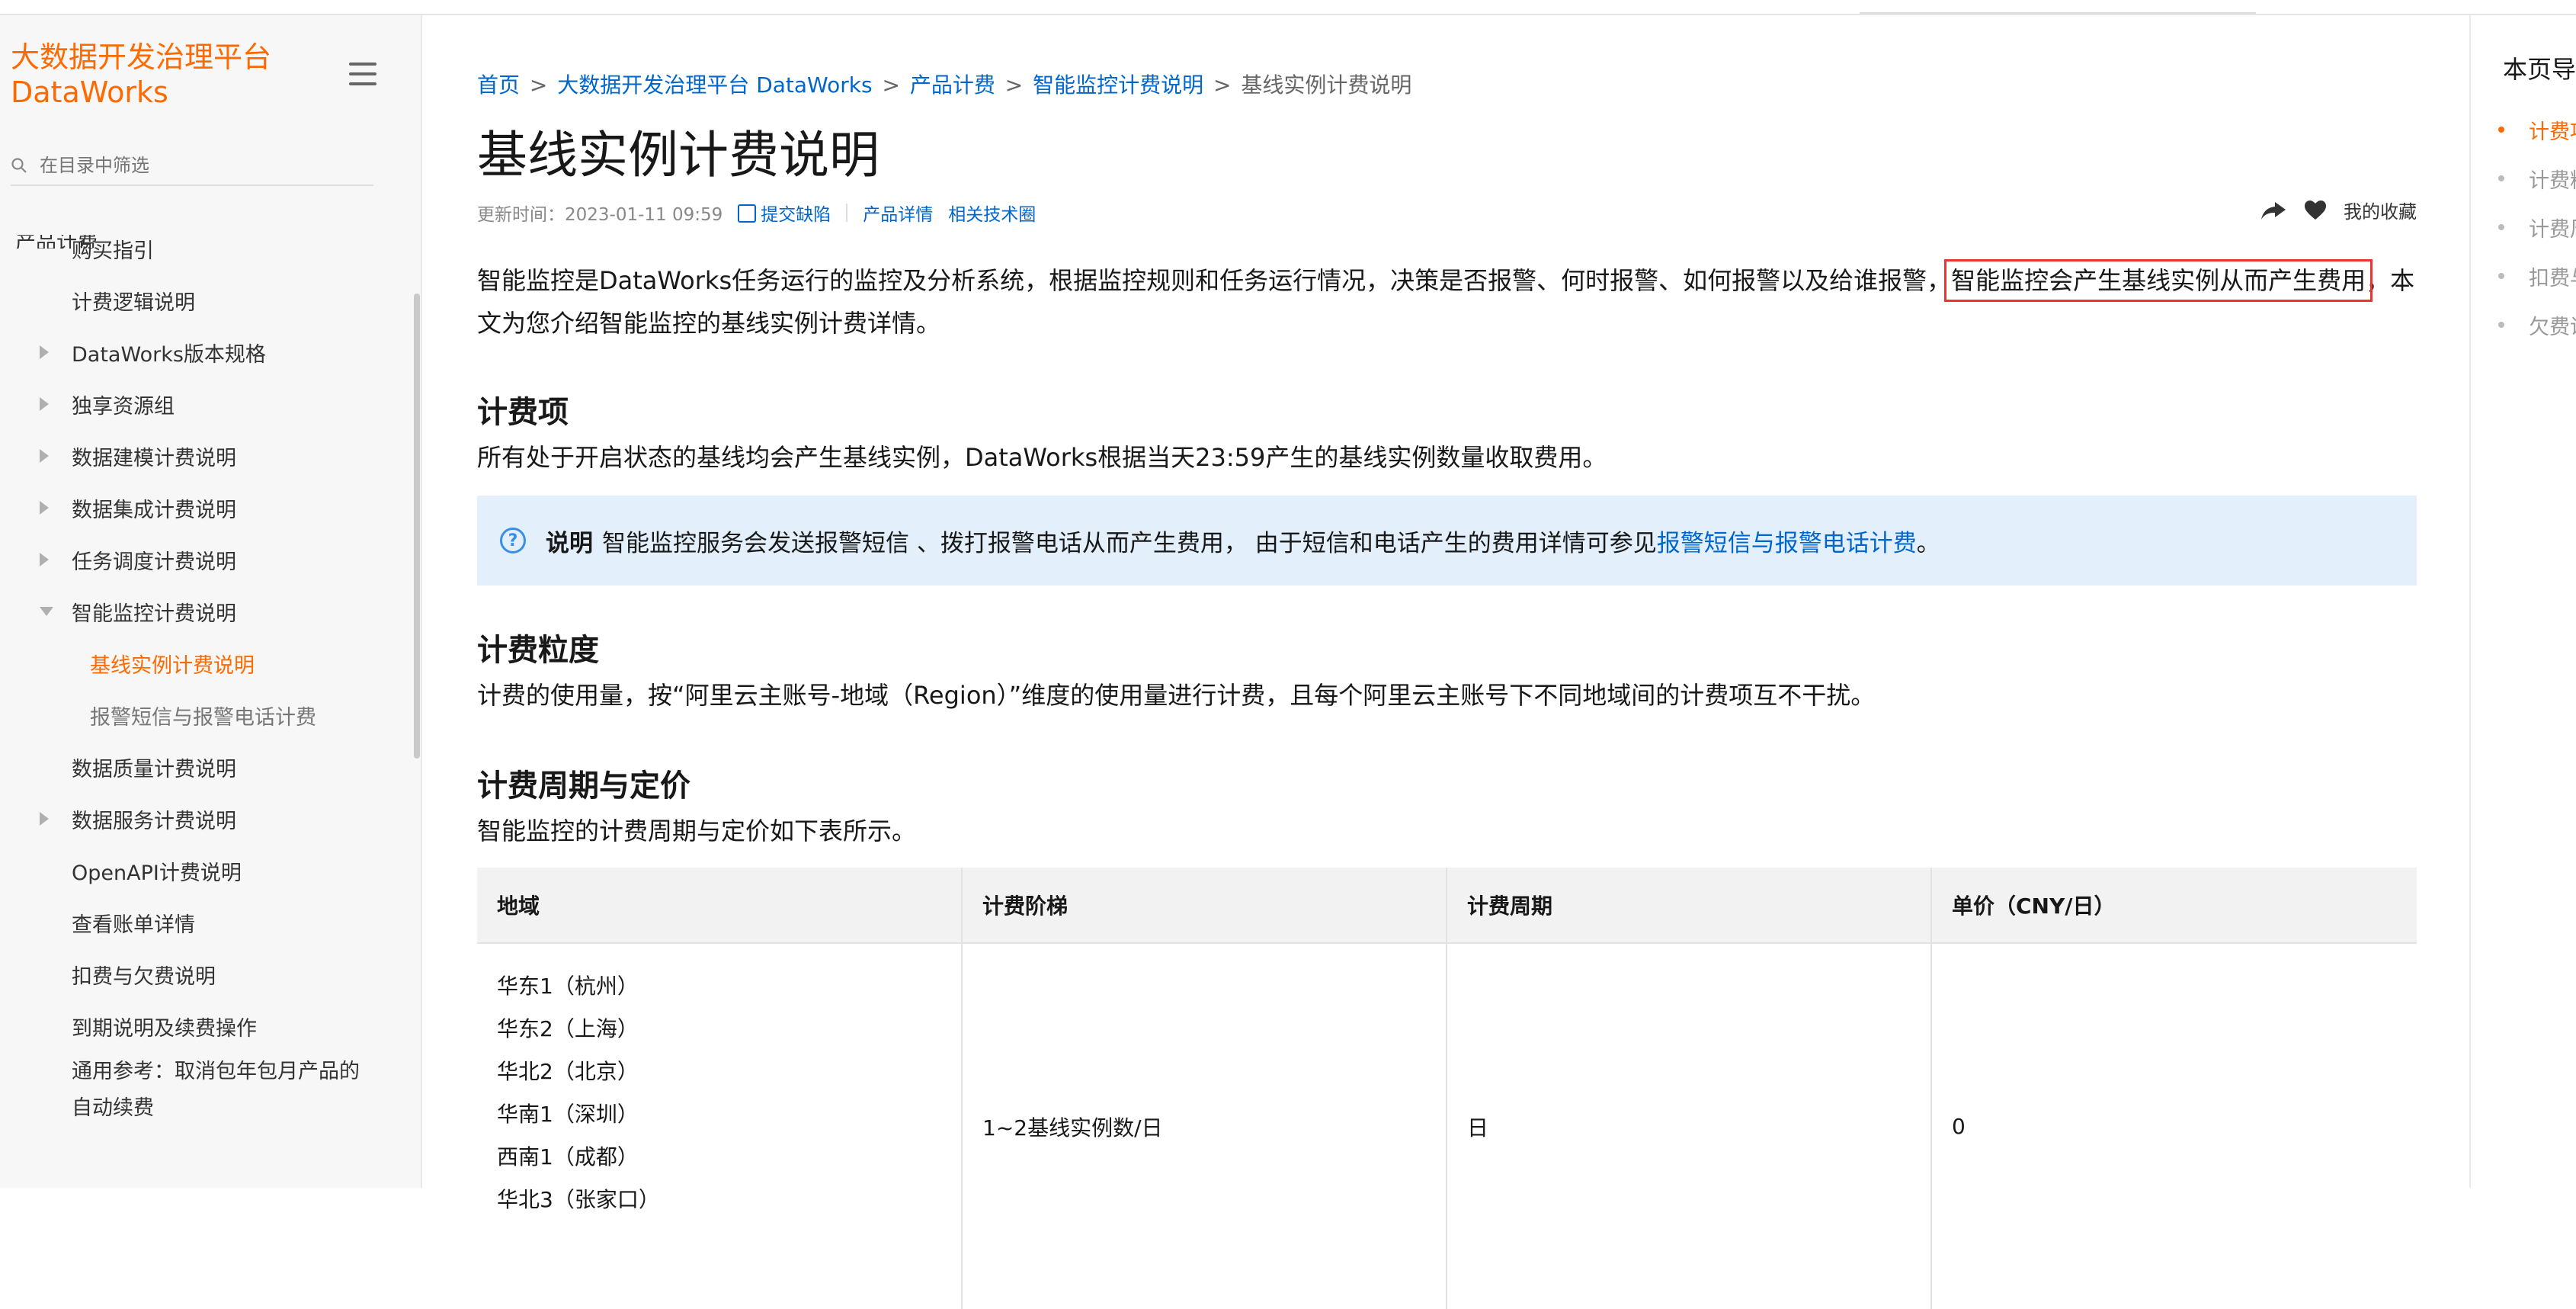 The height and width of the screenshot is (1309, 2576). I want to click on page-title: 基线实例计费说明, so click(678, 155).